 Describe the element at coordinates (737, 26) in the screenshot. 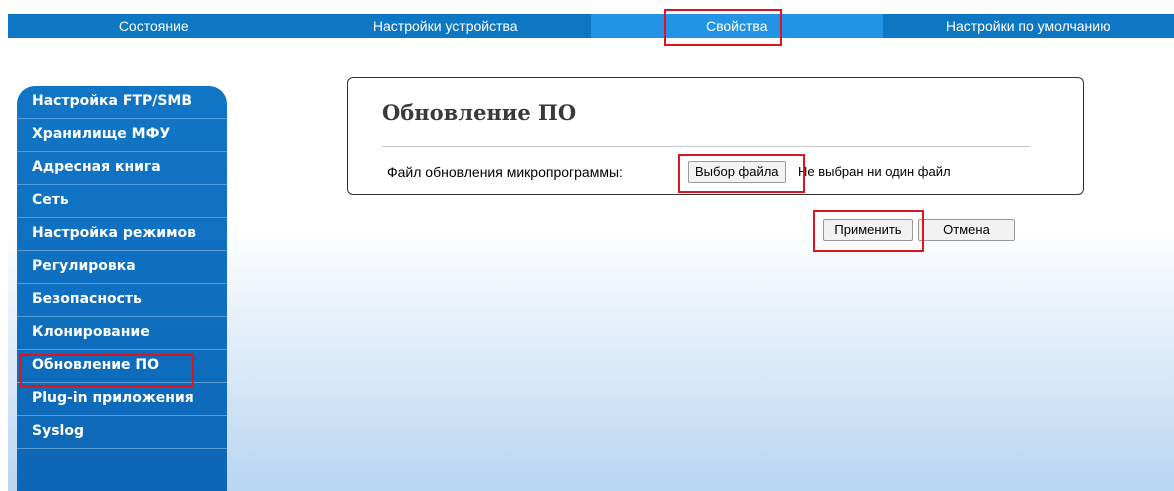

I see `tab-properties: Свойства` at that location.